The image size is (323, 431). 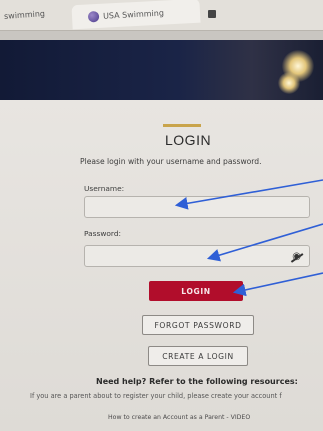 I want to click on page-title: LOGIN, so click(x=188, y=140).